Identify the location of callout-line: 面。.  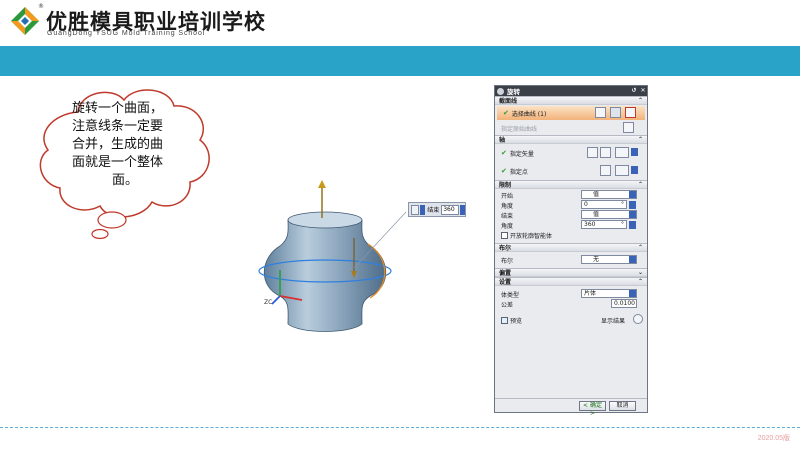
(125, 180).